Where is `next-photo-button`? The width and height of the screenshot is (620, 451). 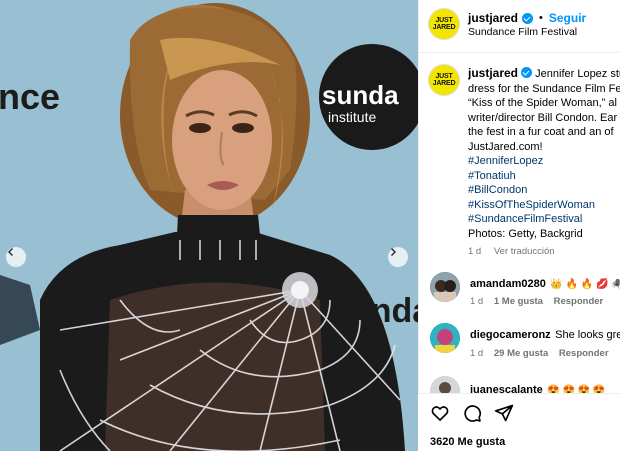 next-photo-button is located at coordinates (398, 257).